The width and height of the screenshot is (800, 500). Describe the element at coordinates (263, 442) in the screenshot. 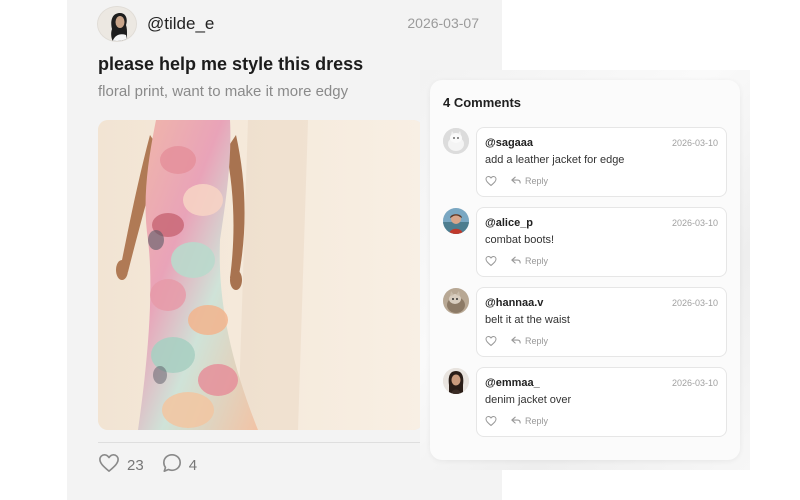

I see `post-divider` at that location.